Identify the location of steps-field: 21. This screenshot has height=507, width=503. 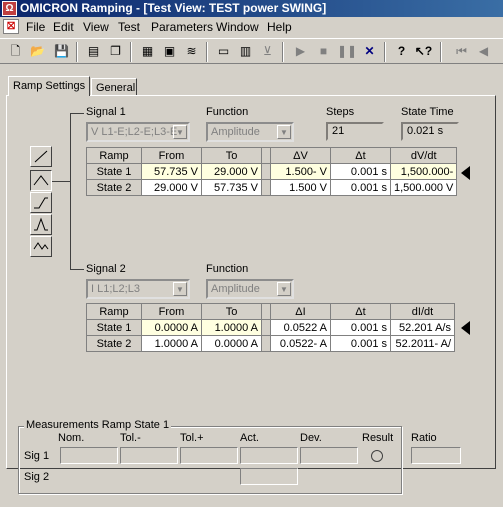
(355, 131).